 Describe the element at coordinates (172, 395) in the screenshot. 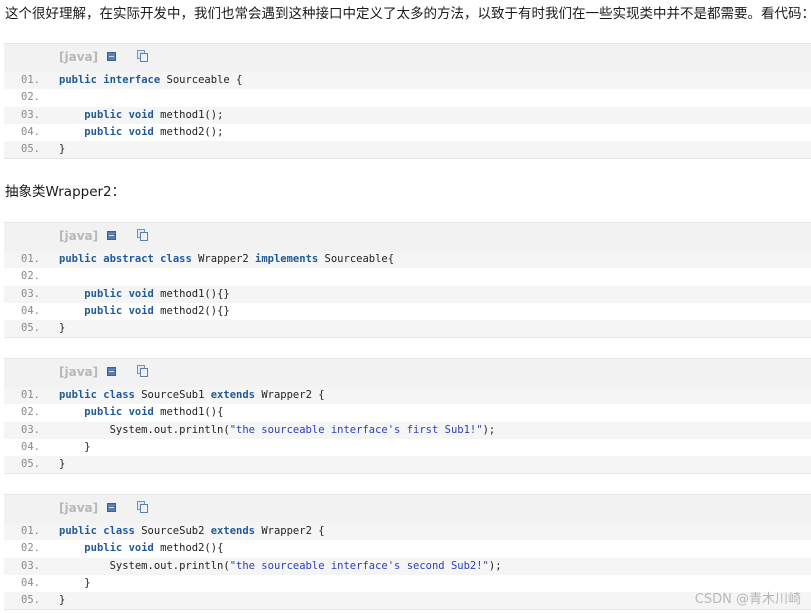

I see `code-token: SourceSub1` at that location.